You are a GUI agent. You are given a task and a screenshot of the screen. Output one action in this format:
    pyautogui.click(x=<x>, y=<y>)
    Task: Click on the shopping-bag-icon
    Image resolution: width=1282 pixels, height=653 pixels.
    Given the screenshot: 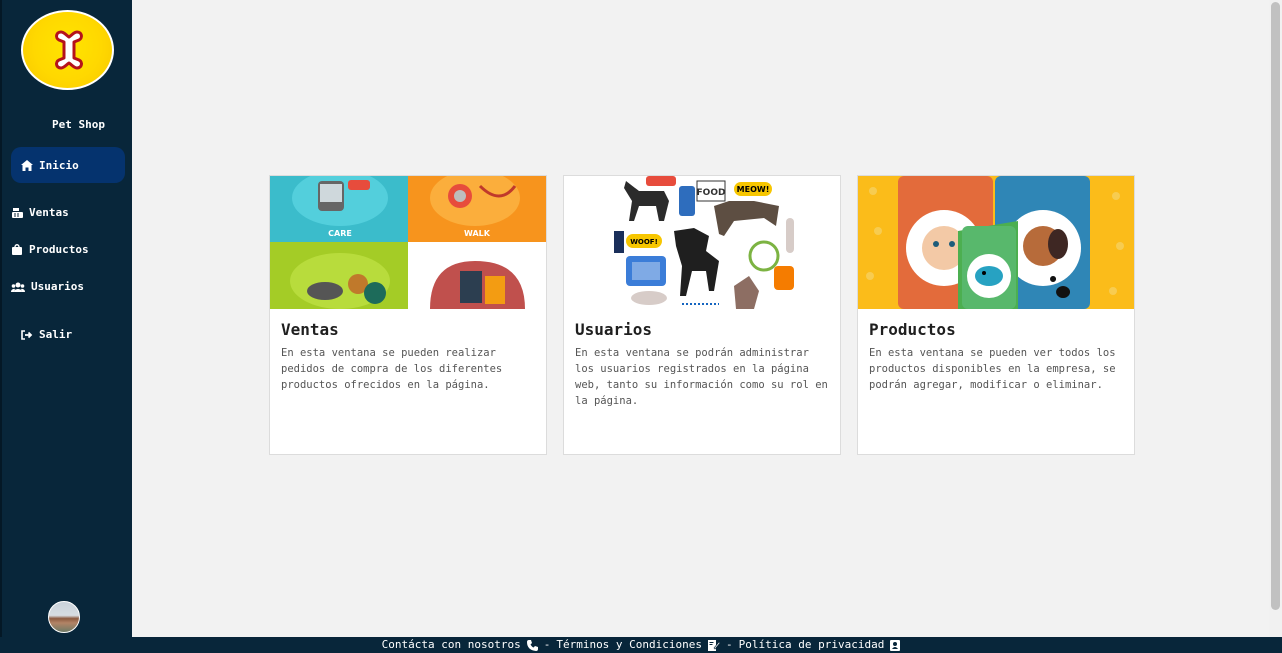 What is the action you would take?
    pyautogui.click(x=17, y=250)
    